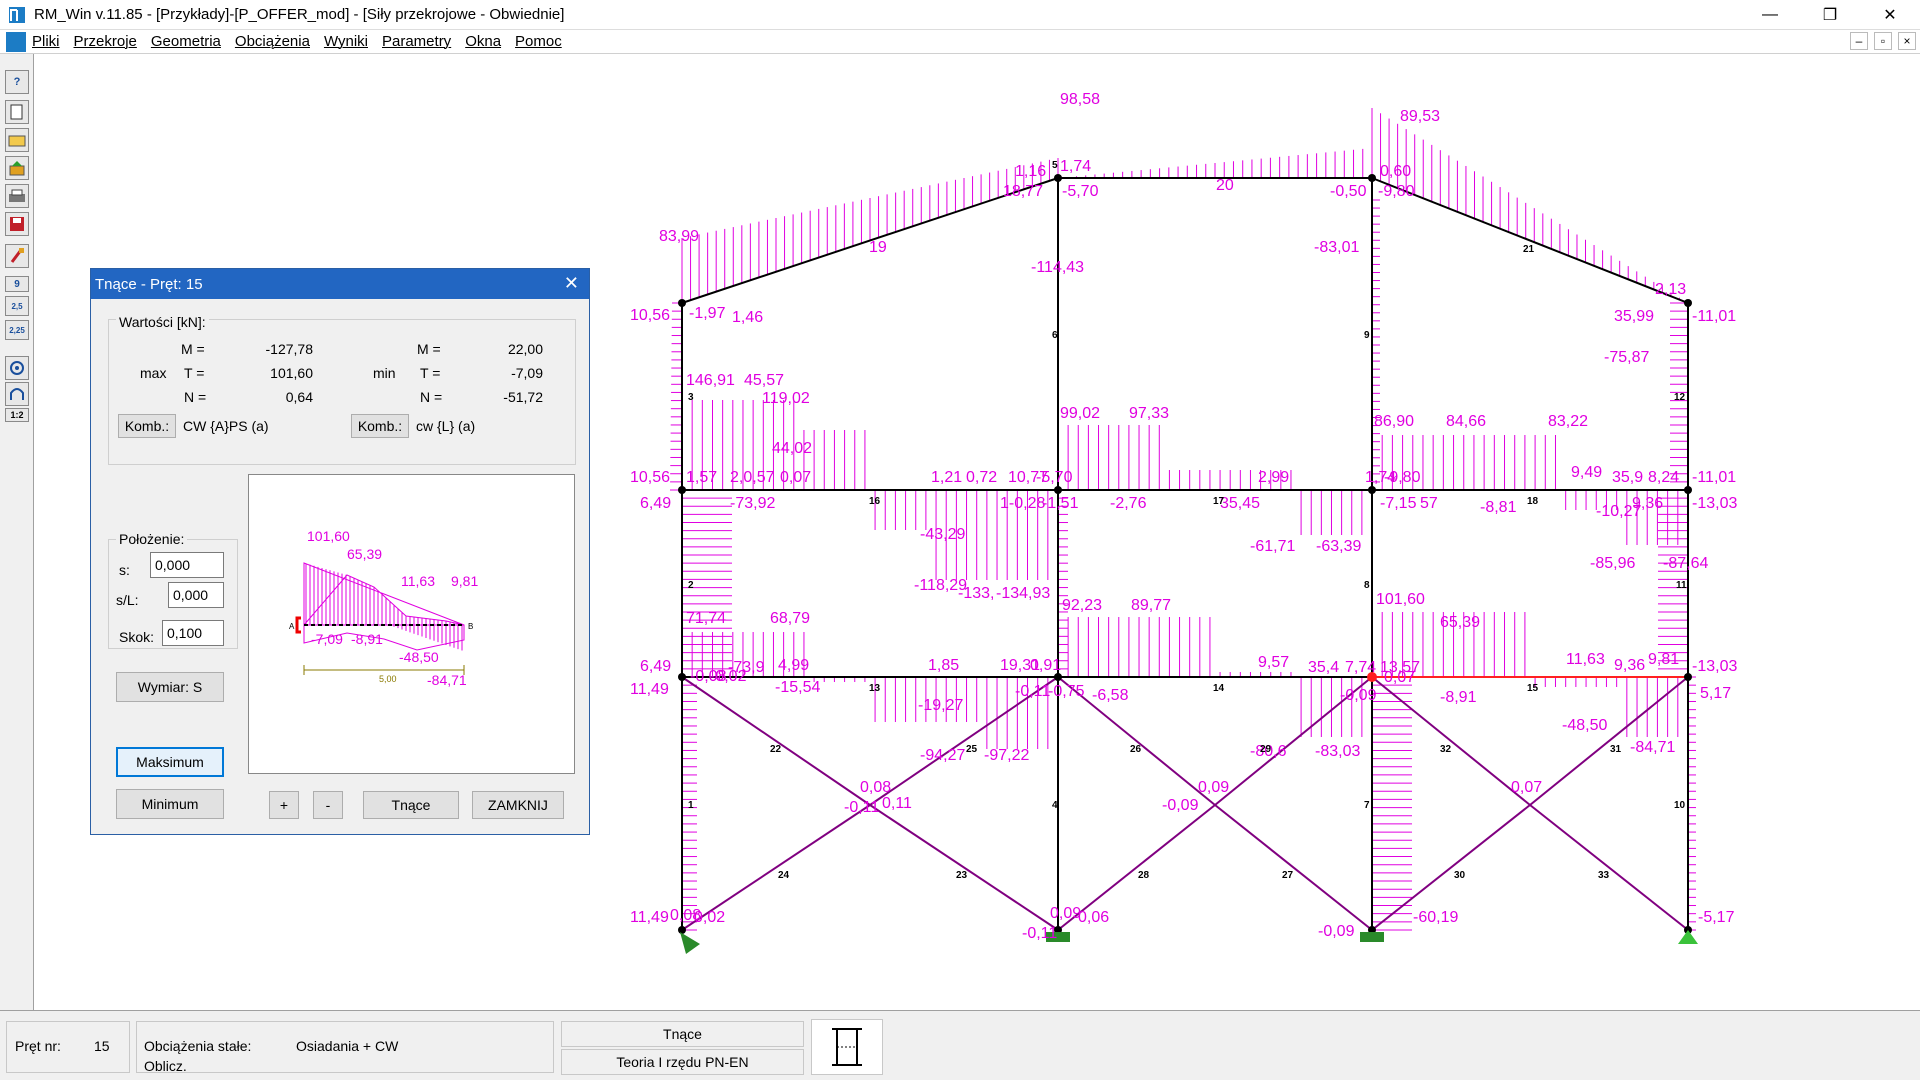 Image resolution: width=1920 pixels, height=1080 pixels. What do you see at coordinates (226, 426) in the screenshot?
I see `komb-max-value: CW {A}PS (a)` at bounding box center [226, 426].